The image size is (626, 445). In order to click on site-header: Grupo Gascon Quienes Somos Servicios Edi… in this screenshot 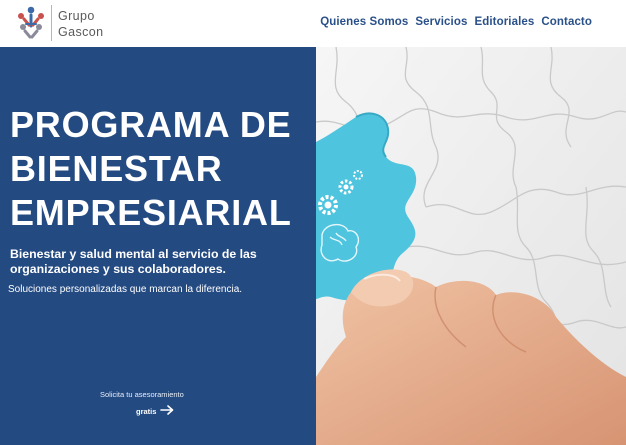, I will do `click(313, 23)`.